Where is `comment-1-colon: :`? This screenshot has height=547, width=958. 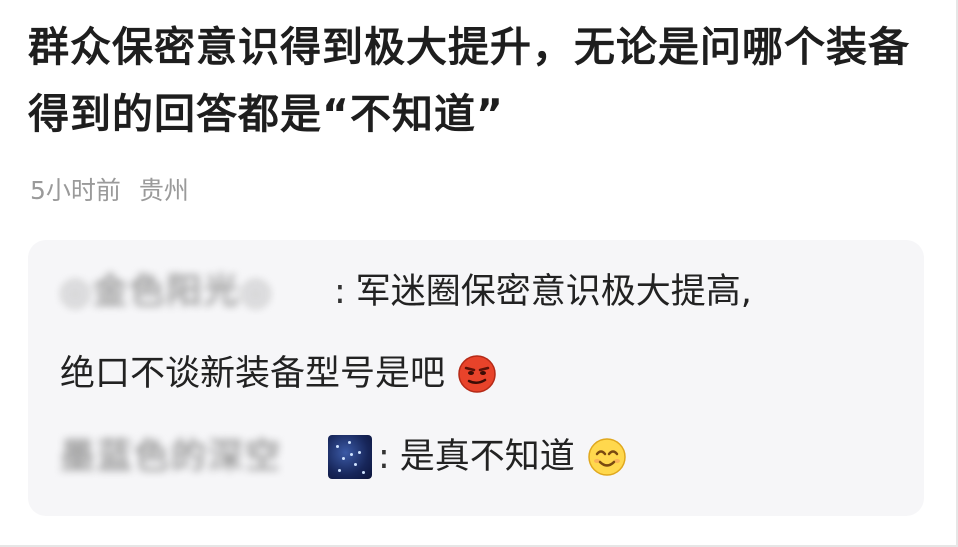
comment-1-colon: : is located at coordinates (340, 292).